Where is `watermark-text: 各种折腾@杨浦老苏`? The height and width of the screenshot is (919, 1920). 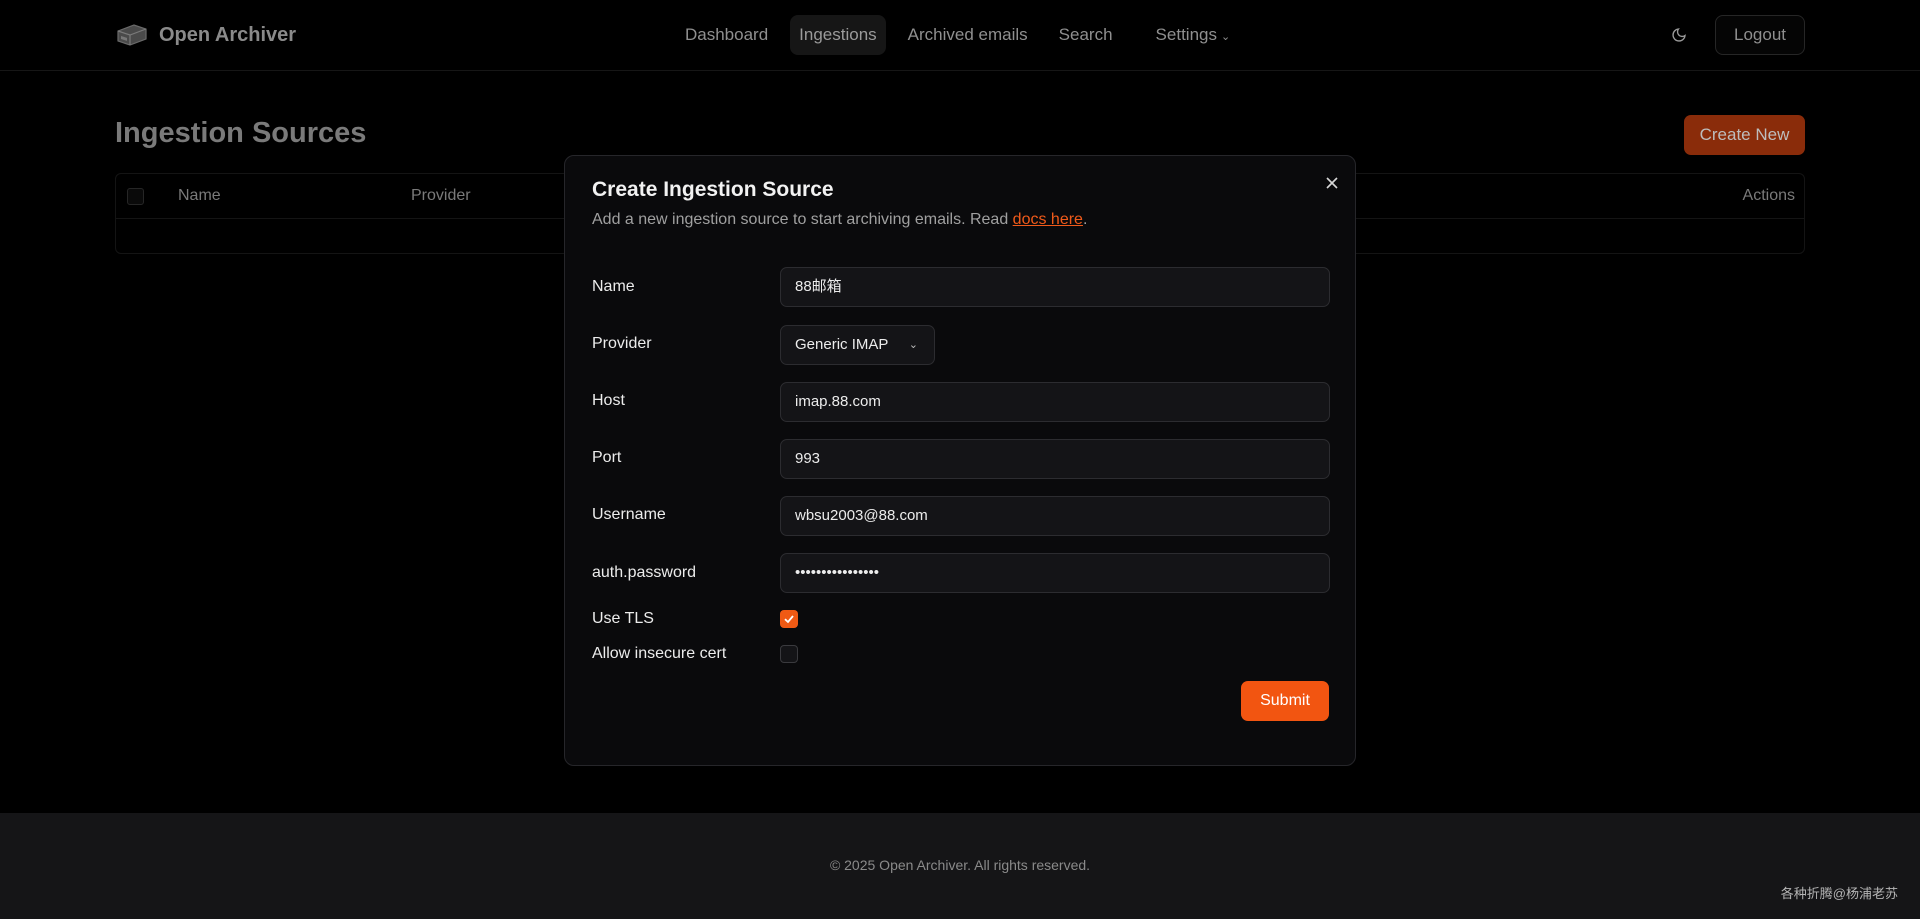 watermark-text: 各种折腾@杨浦老苏 is located at coordinates (1839, 893).